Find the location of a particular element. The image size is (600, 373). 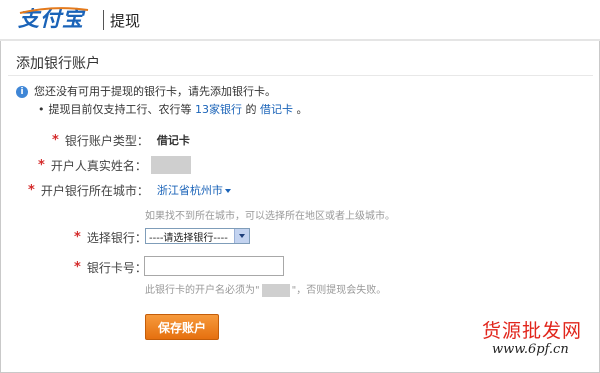

header: 支付宝 提现 is located at coordinates (300, 20).